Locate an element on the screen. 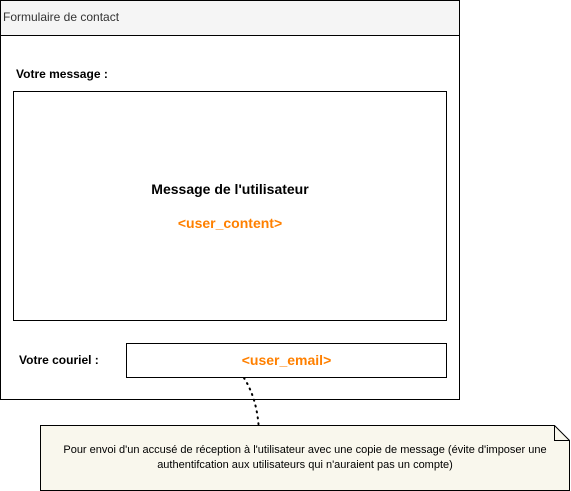  message-label: Votre message : is located at coordinates (62, 74).